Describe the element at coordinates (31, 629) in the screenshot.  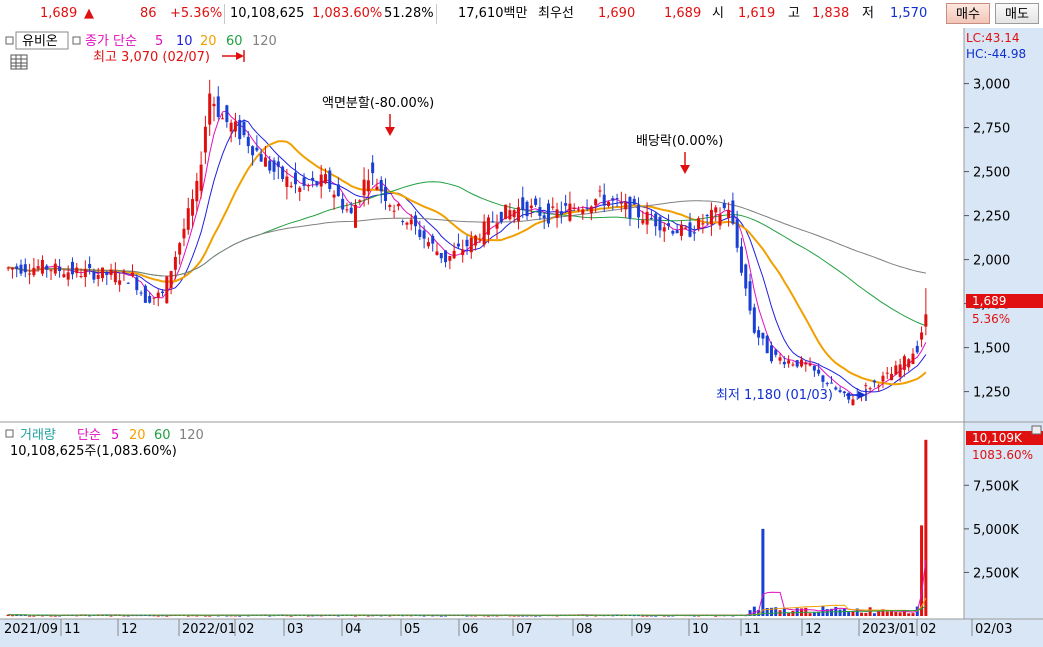
I see `date-axis-label: 2021/09` at that location.